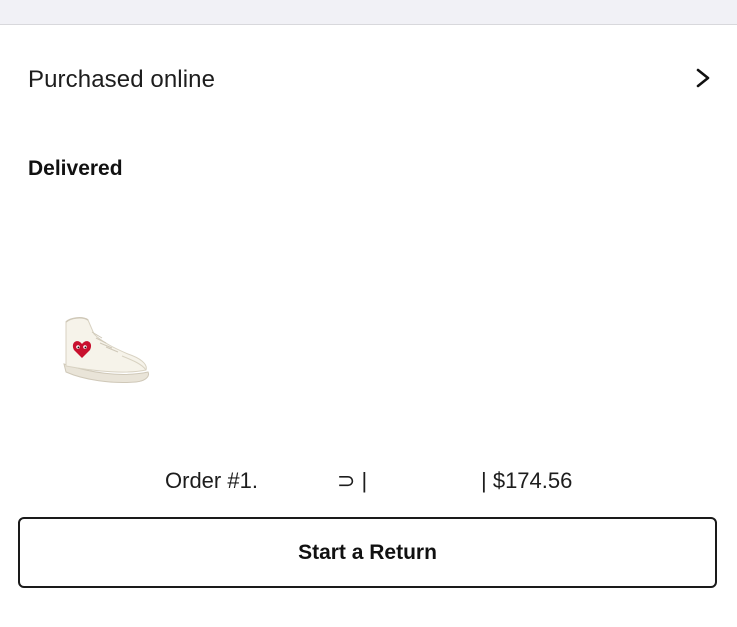 The image size is (737, 627). Describe the element at coordinates (527, 480) in the screenshot. I see `order-price: | $174.56` at that location.